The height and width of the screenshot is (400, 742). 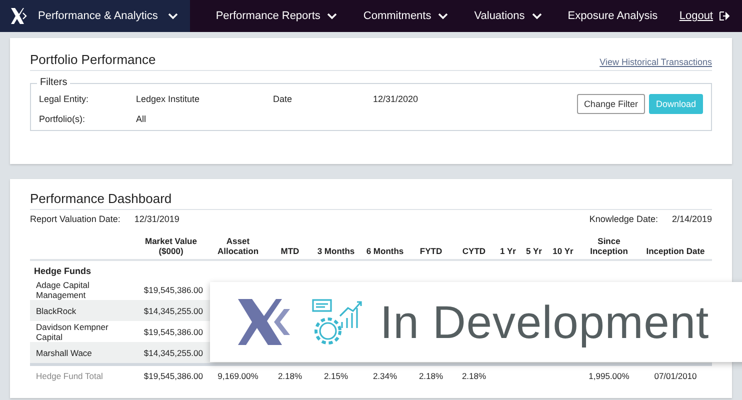 I want to click on column-header: MTD, so click(x=290, y=251).